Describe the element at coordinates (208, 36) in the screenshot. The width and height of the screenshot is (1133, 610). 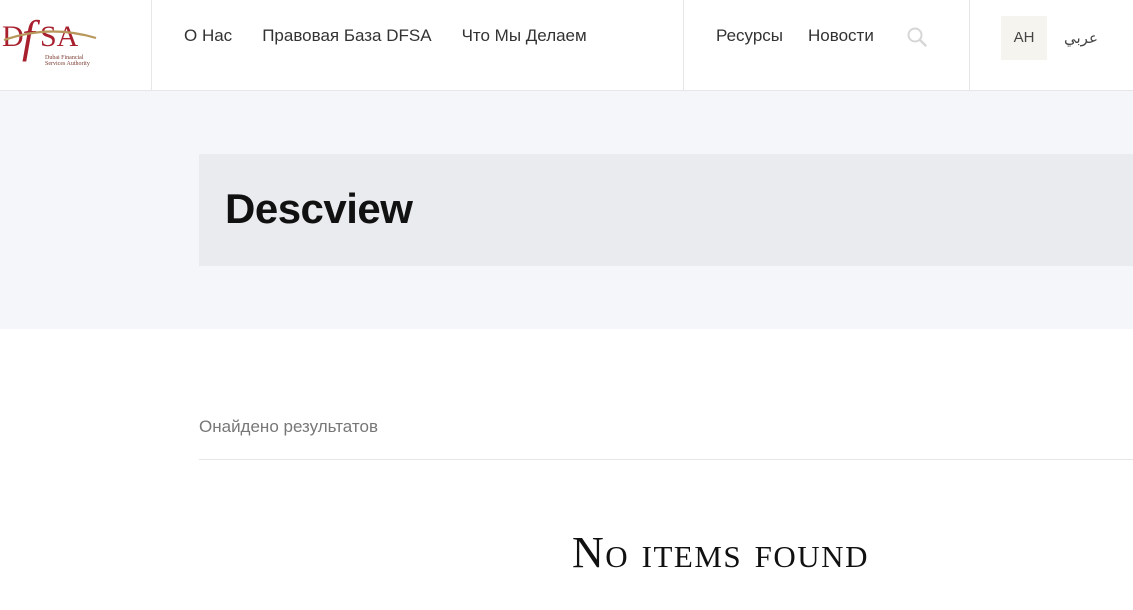
I see `nav-item-about: О Нас` at that location.